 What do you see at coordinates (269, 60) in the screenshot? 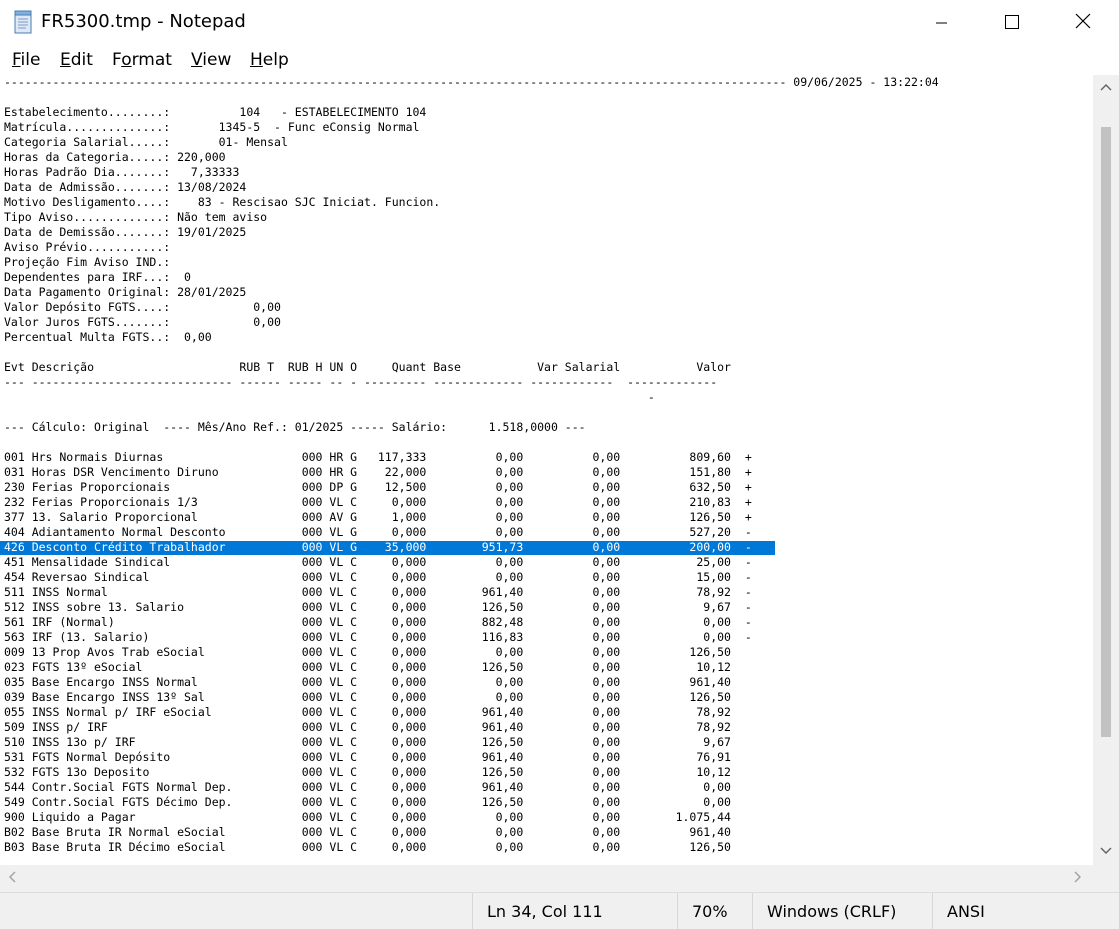
I see `menu-help: Help` at bounding box center [269, 60].